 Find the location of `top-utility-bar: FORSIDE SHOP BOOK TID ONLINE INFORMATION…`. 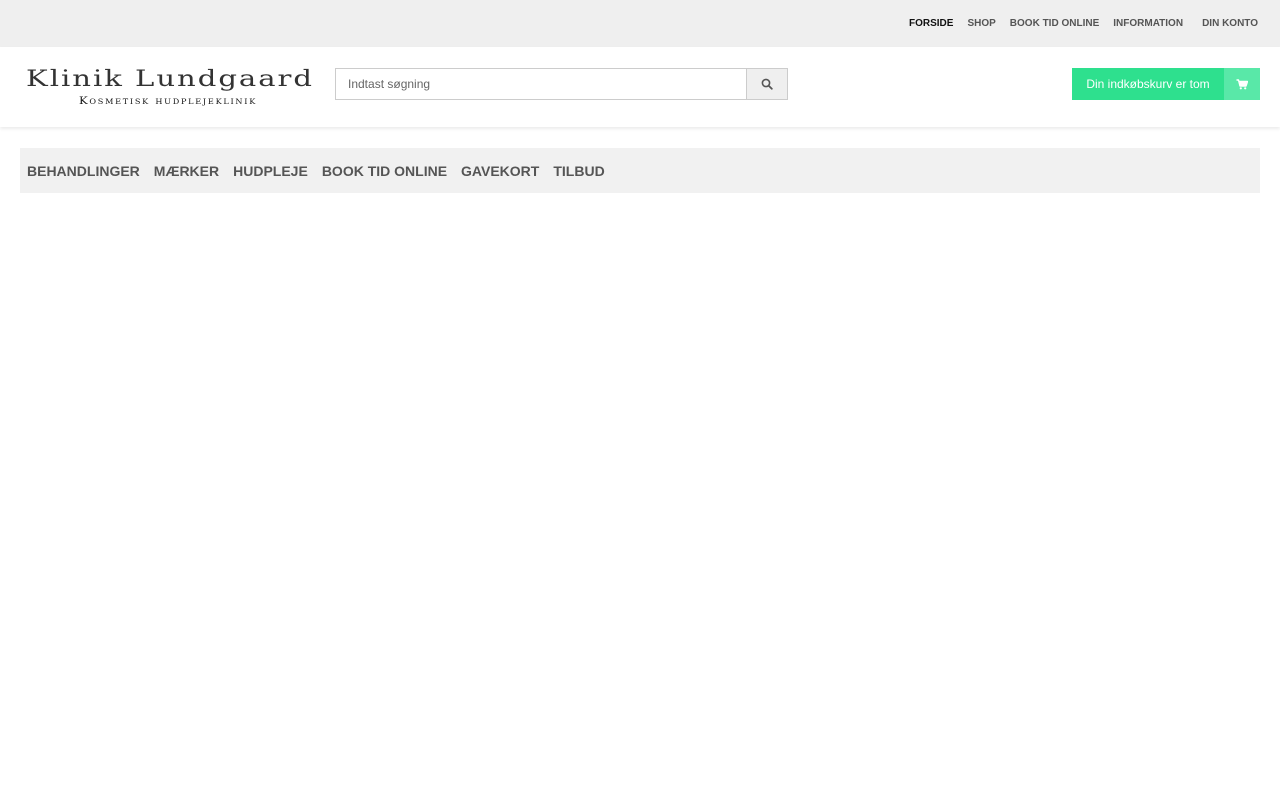

top-utility-bar: FORSIDE SHOP BOOK TID ONLINE INFORMATION… is located at coordinates (640, 23).